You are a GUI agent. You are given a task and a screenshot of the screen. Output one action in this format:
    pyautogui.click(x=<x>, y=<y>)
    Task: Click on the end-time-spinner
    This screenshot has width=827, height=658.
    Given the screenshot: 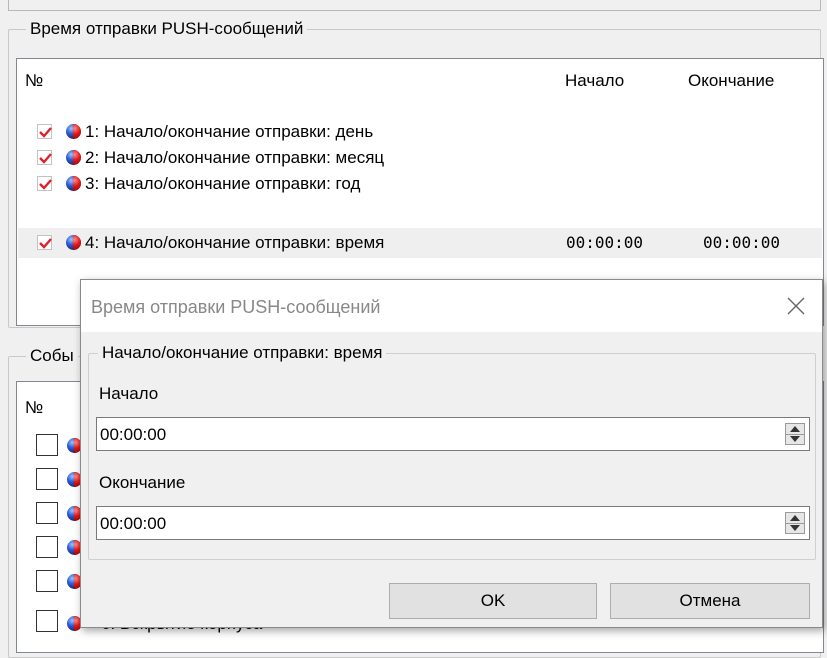 What is the action you would take?
    pyautogui.click(x=795, y=523)
    